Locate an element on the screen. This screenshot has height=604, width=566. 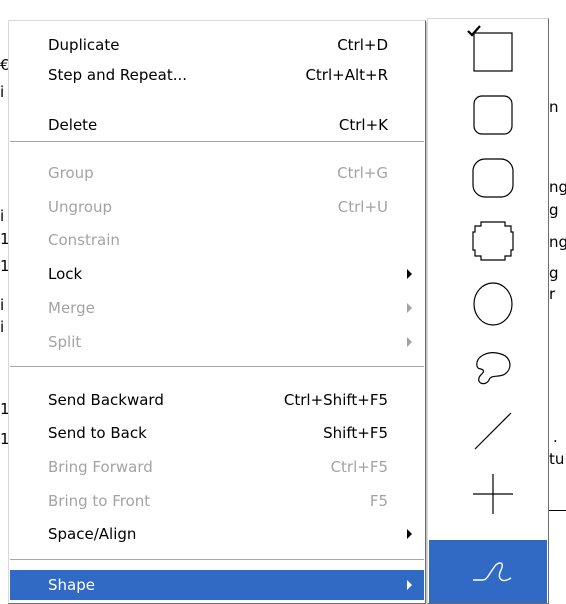
shape-option-freeform is located at coordinates (488, 367).